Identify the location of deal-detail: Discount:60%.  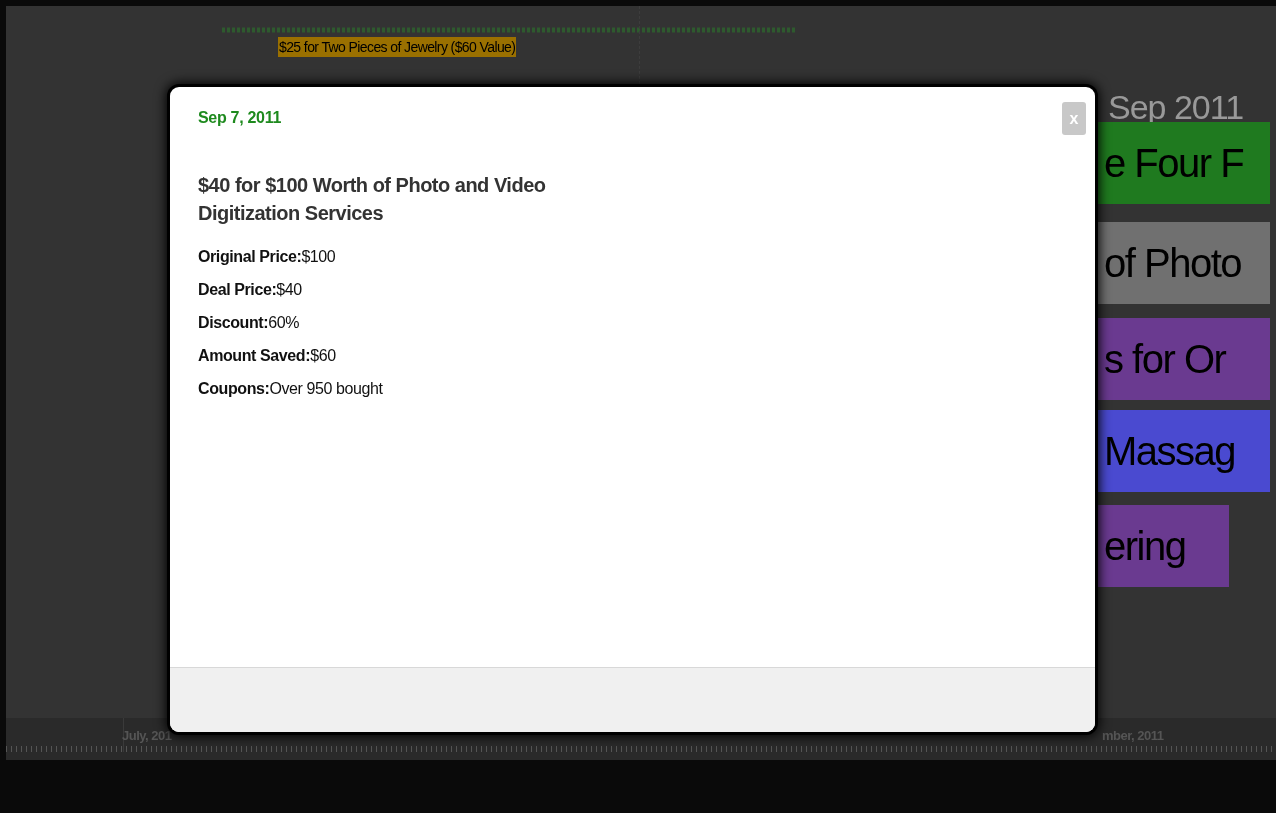
(249, 323).